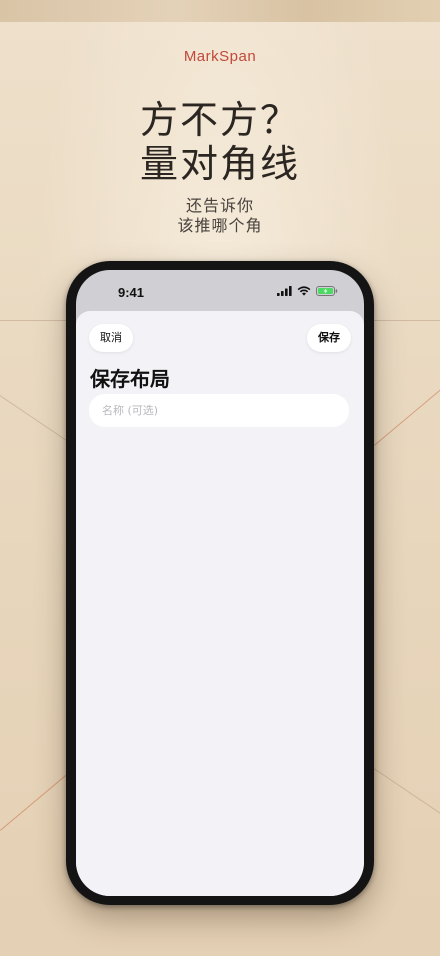 The height and width of the screenshot is (956, 440). Describe the element at coordinates (37, 421) in the screenshot. I see `diagonal-line-left-top` at that location.